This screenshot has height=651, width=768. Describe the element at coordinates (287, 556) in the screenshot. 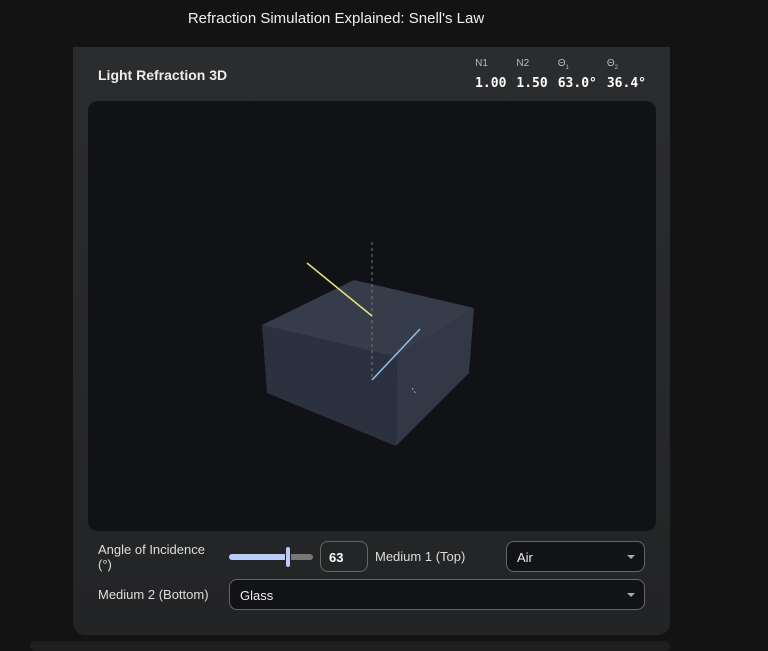

I see `slider-thumb` at that location.